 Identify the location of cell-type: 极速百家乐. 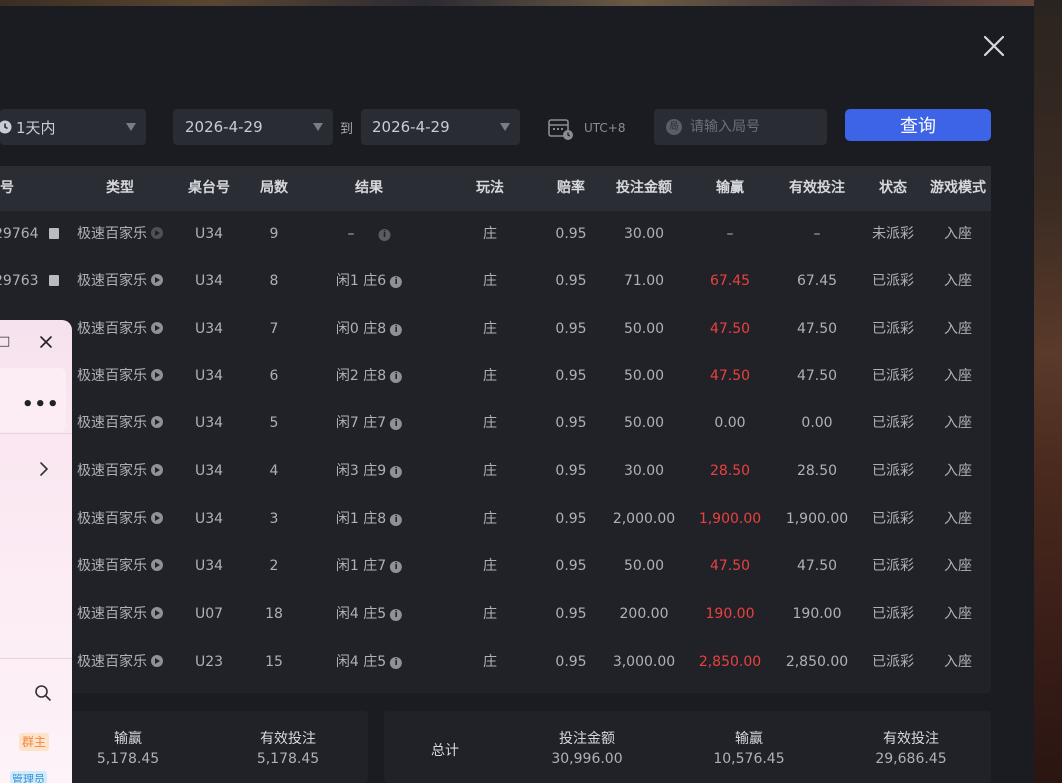
(120, 329).